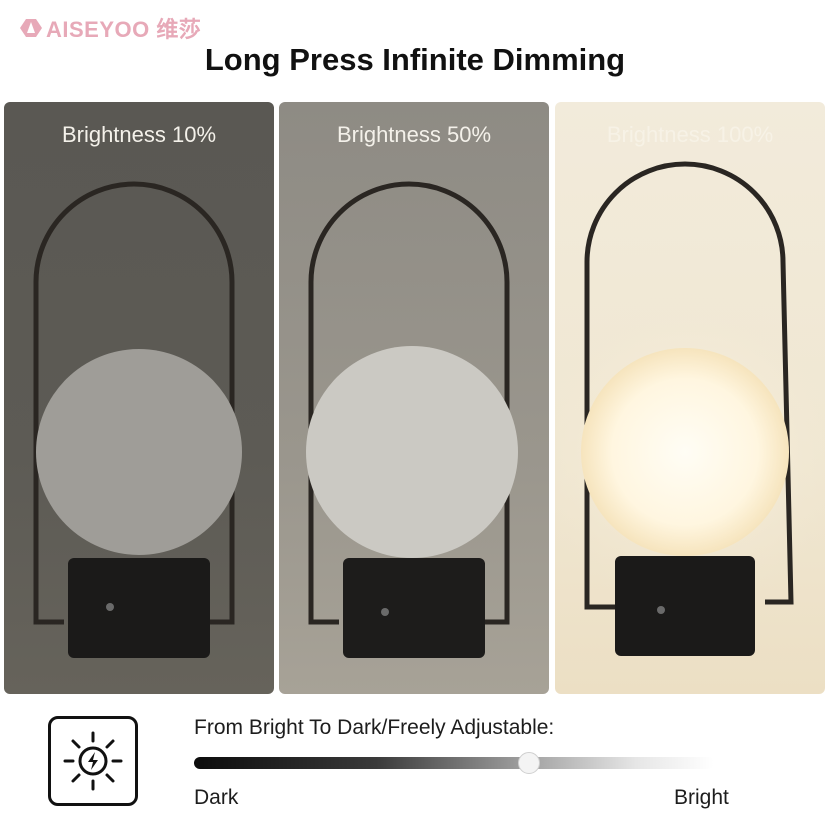 The image size is (830, 826). Describe the element at coordinates (414, 134) in the screenshot. I see `brightness-label: Brightness 50%` at that location.